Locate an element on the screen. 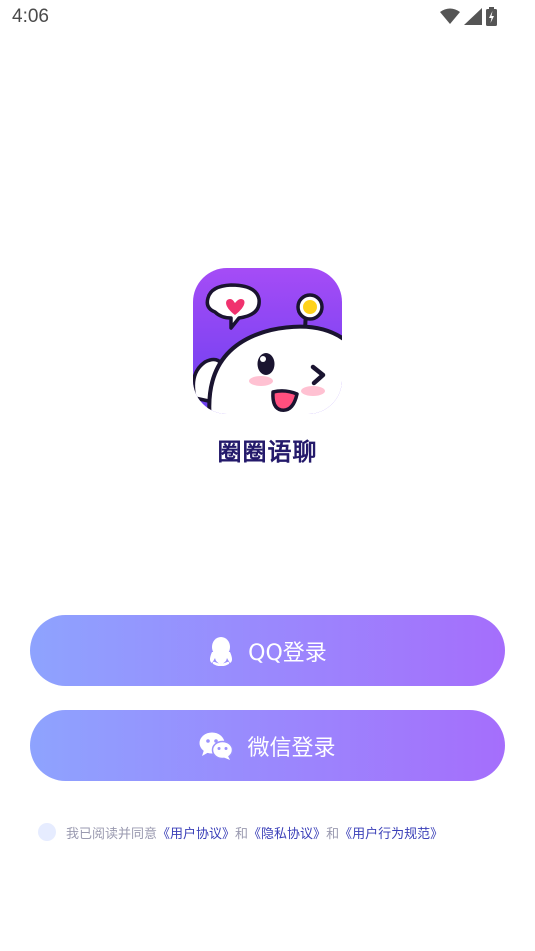  status-time: 4:06 is located at coordinates (30, 16).